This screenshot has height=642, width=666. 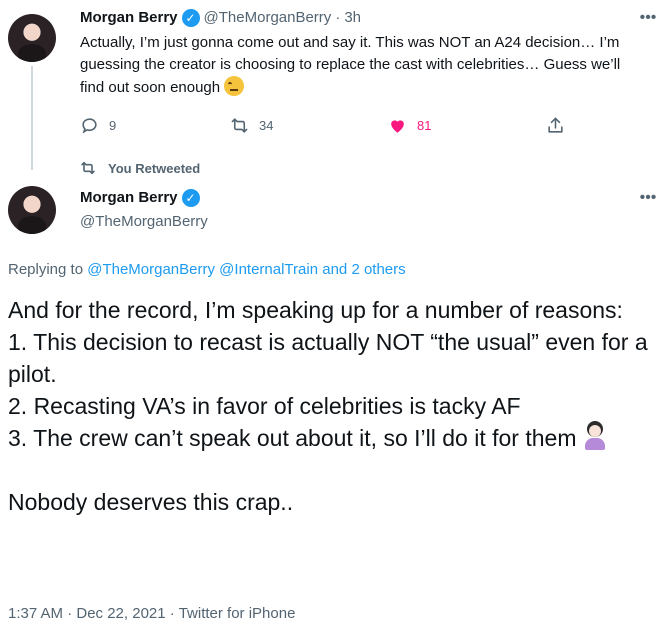 What do you see at coordinates (330, 127) in the screenshot?
I see `tweet-actions: 9 34 81` at bounding box center [330, 127].